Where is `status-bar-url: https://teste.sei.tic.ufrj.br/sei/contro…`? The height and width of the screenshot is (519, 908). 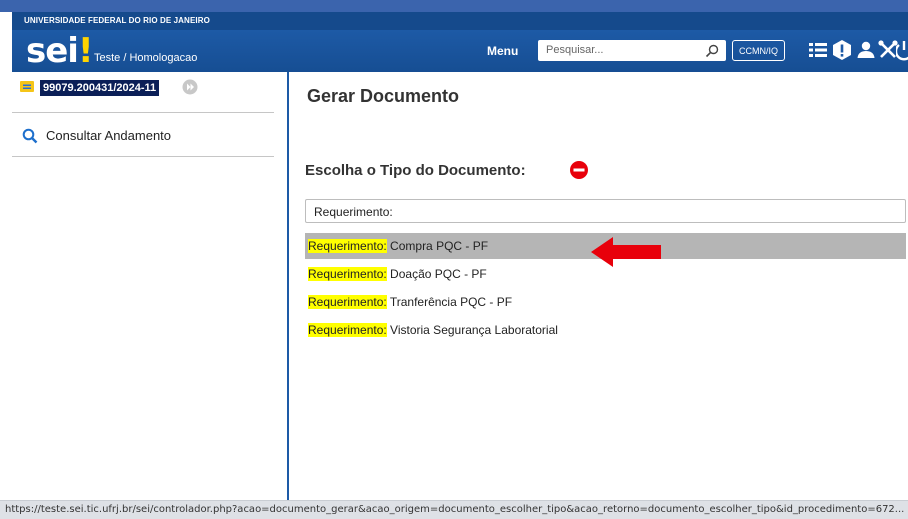
status-bar-url: https://teste.sei.tic.ufrj.br/sei/contro… is located at coordinates (454, 509).